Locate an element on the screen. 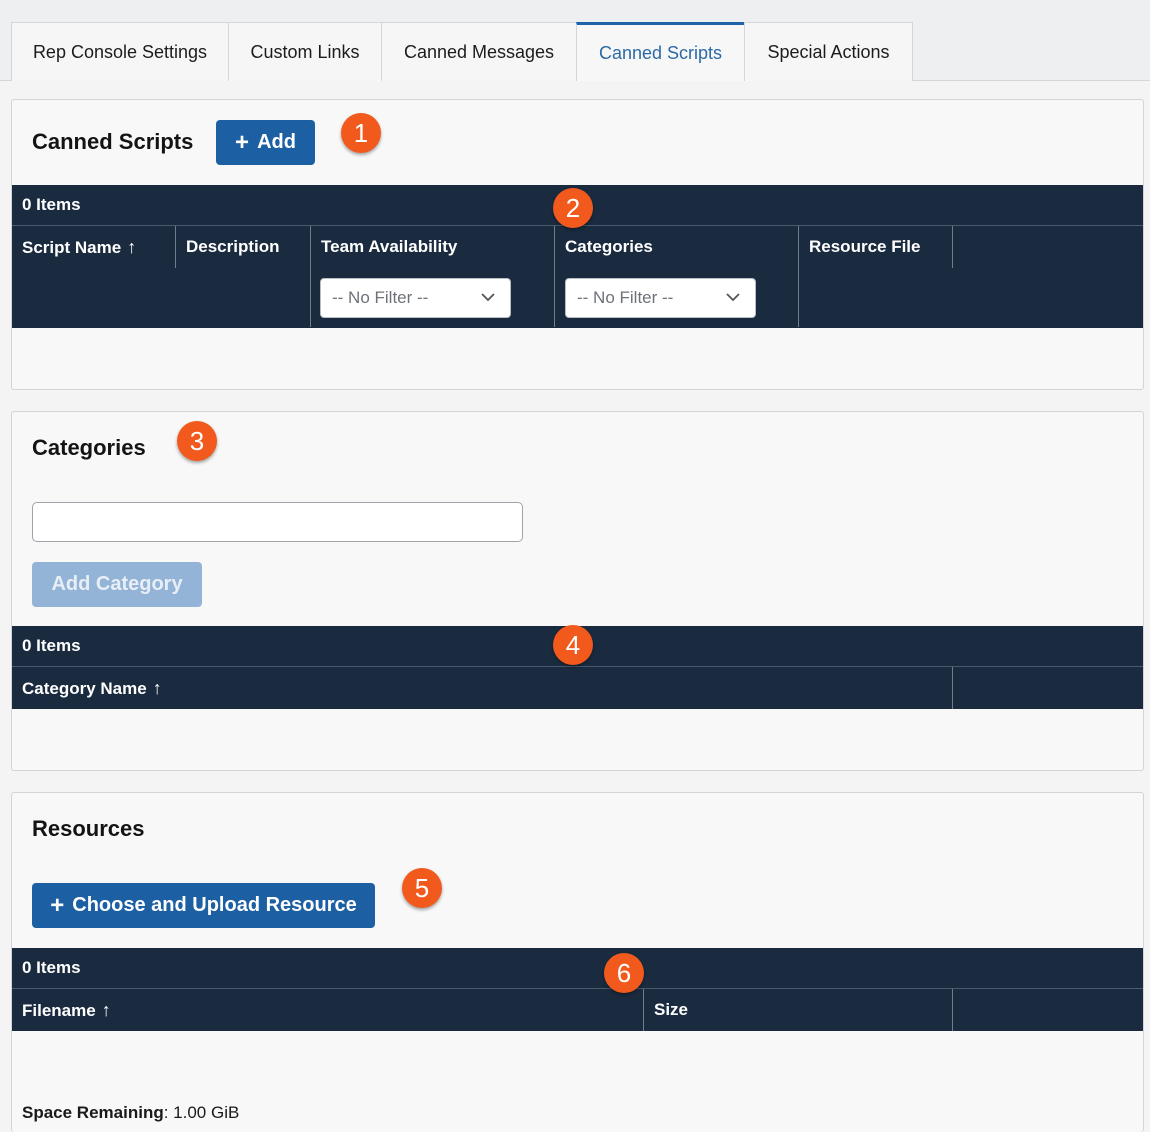 This screenshot has width=1150, height=1132. resources-item-count: 0 Items is located at coordinates (577, 968).